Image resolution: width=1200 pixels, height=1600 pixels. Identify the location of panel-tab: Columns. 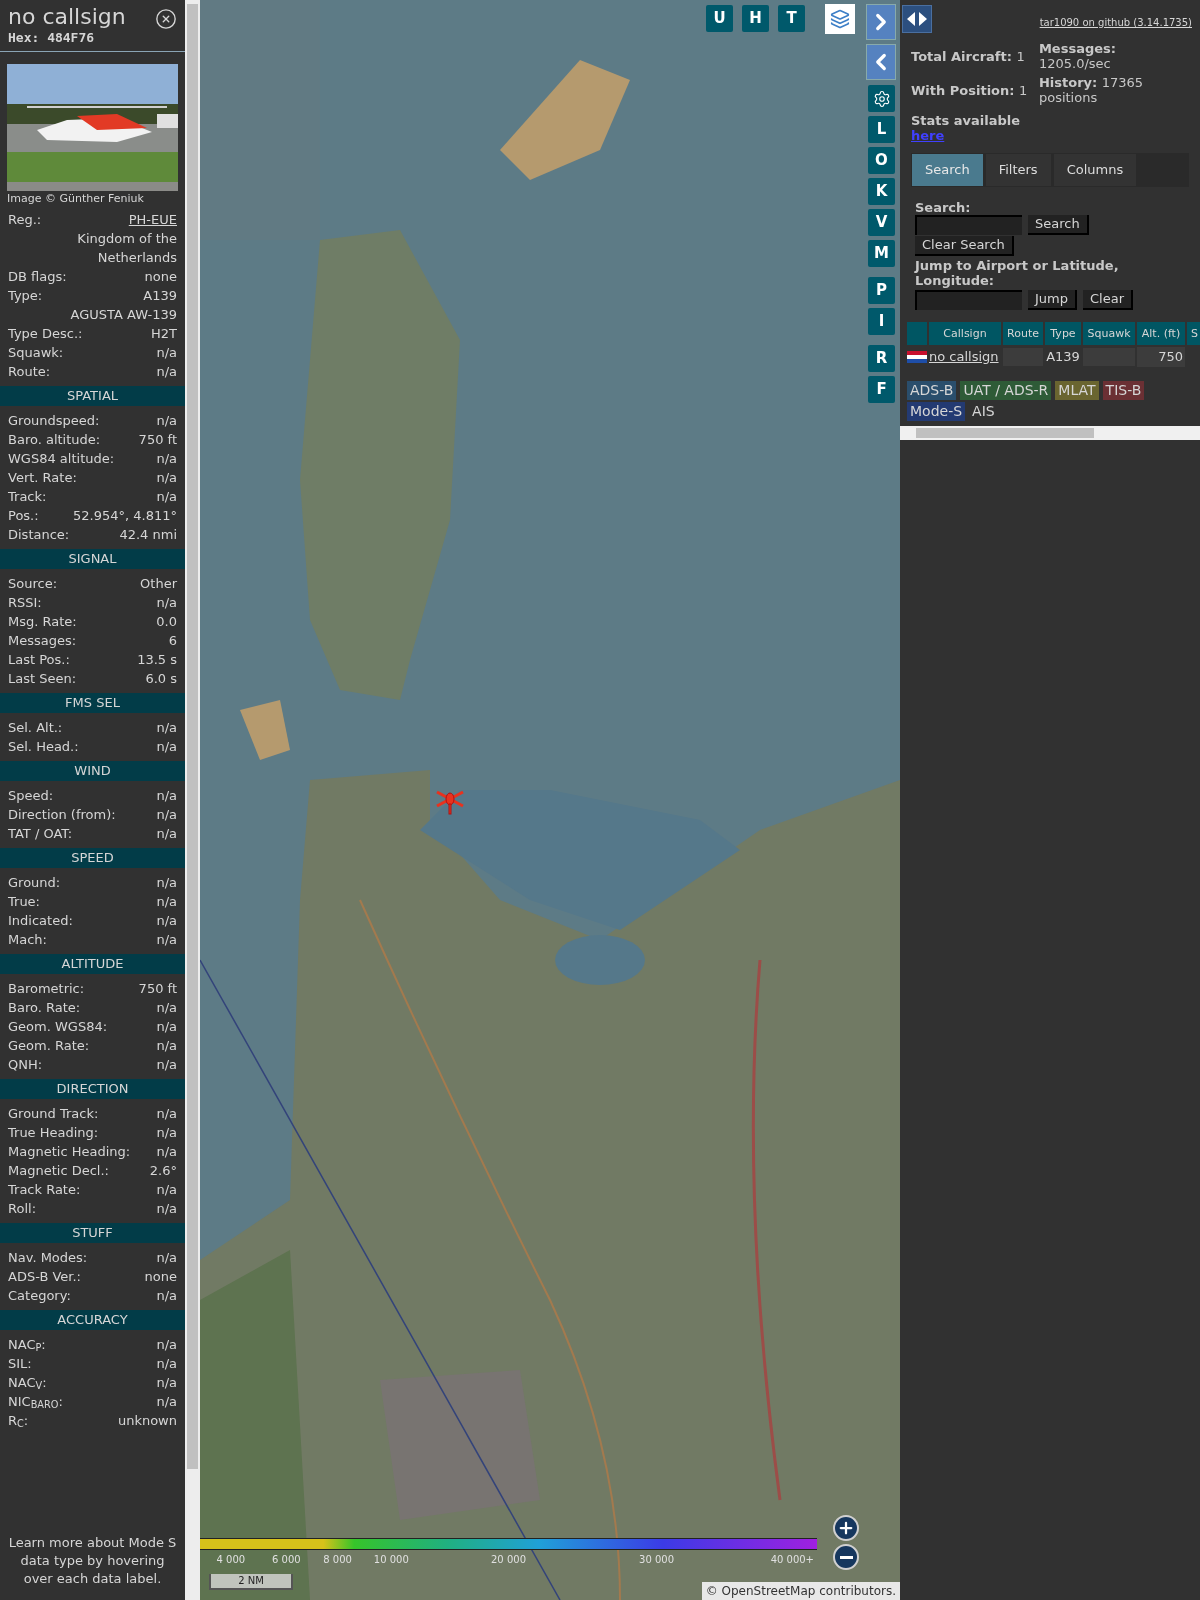
(1095, 170).